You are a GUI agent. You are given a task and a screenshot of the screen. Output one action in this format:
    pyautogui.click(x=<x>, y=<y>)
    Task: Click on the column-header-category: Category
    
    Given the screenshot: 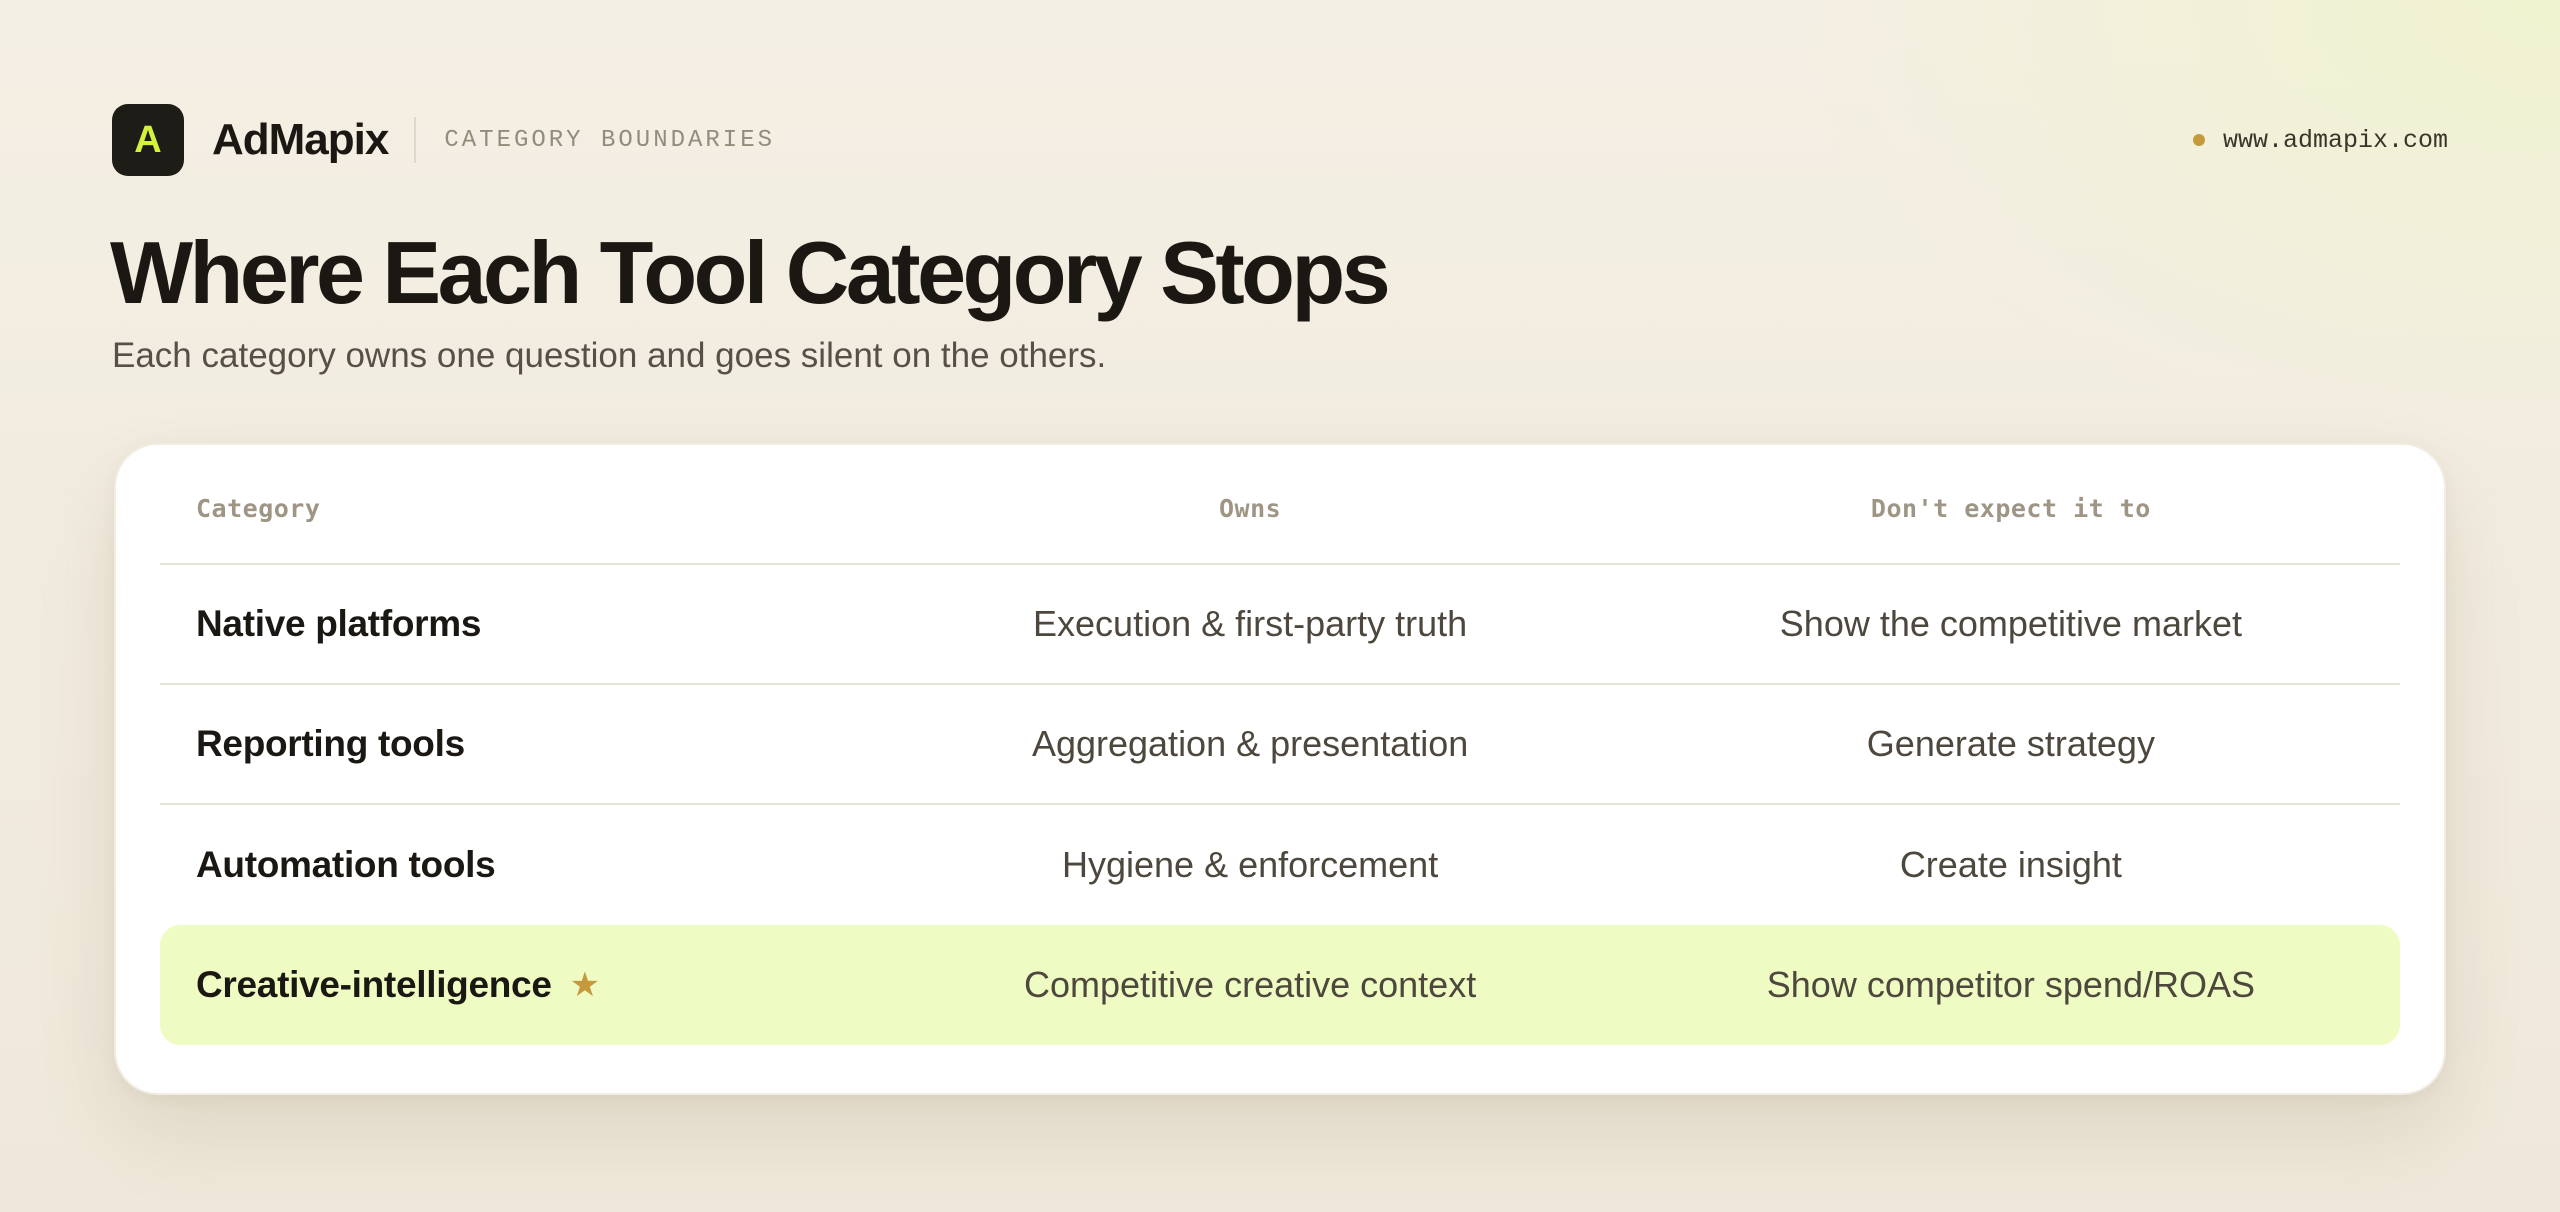 What is the action you would take?
    pyautogui.click(x=258, y=508)
    